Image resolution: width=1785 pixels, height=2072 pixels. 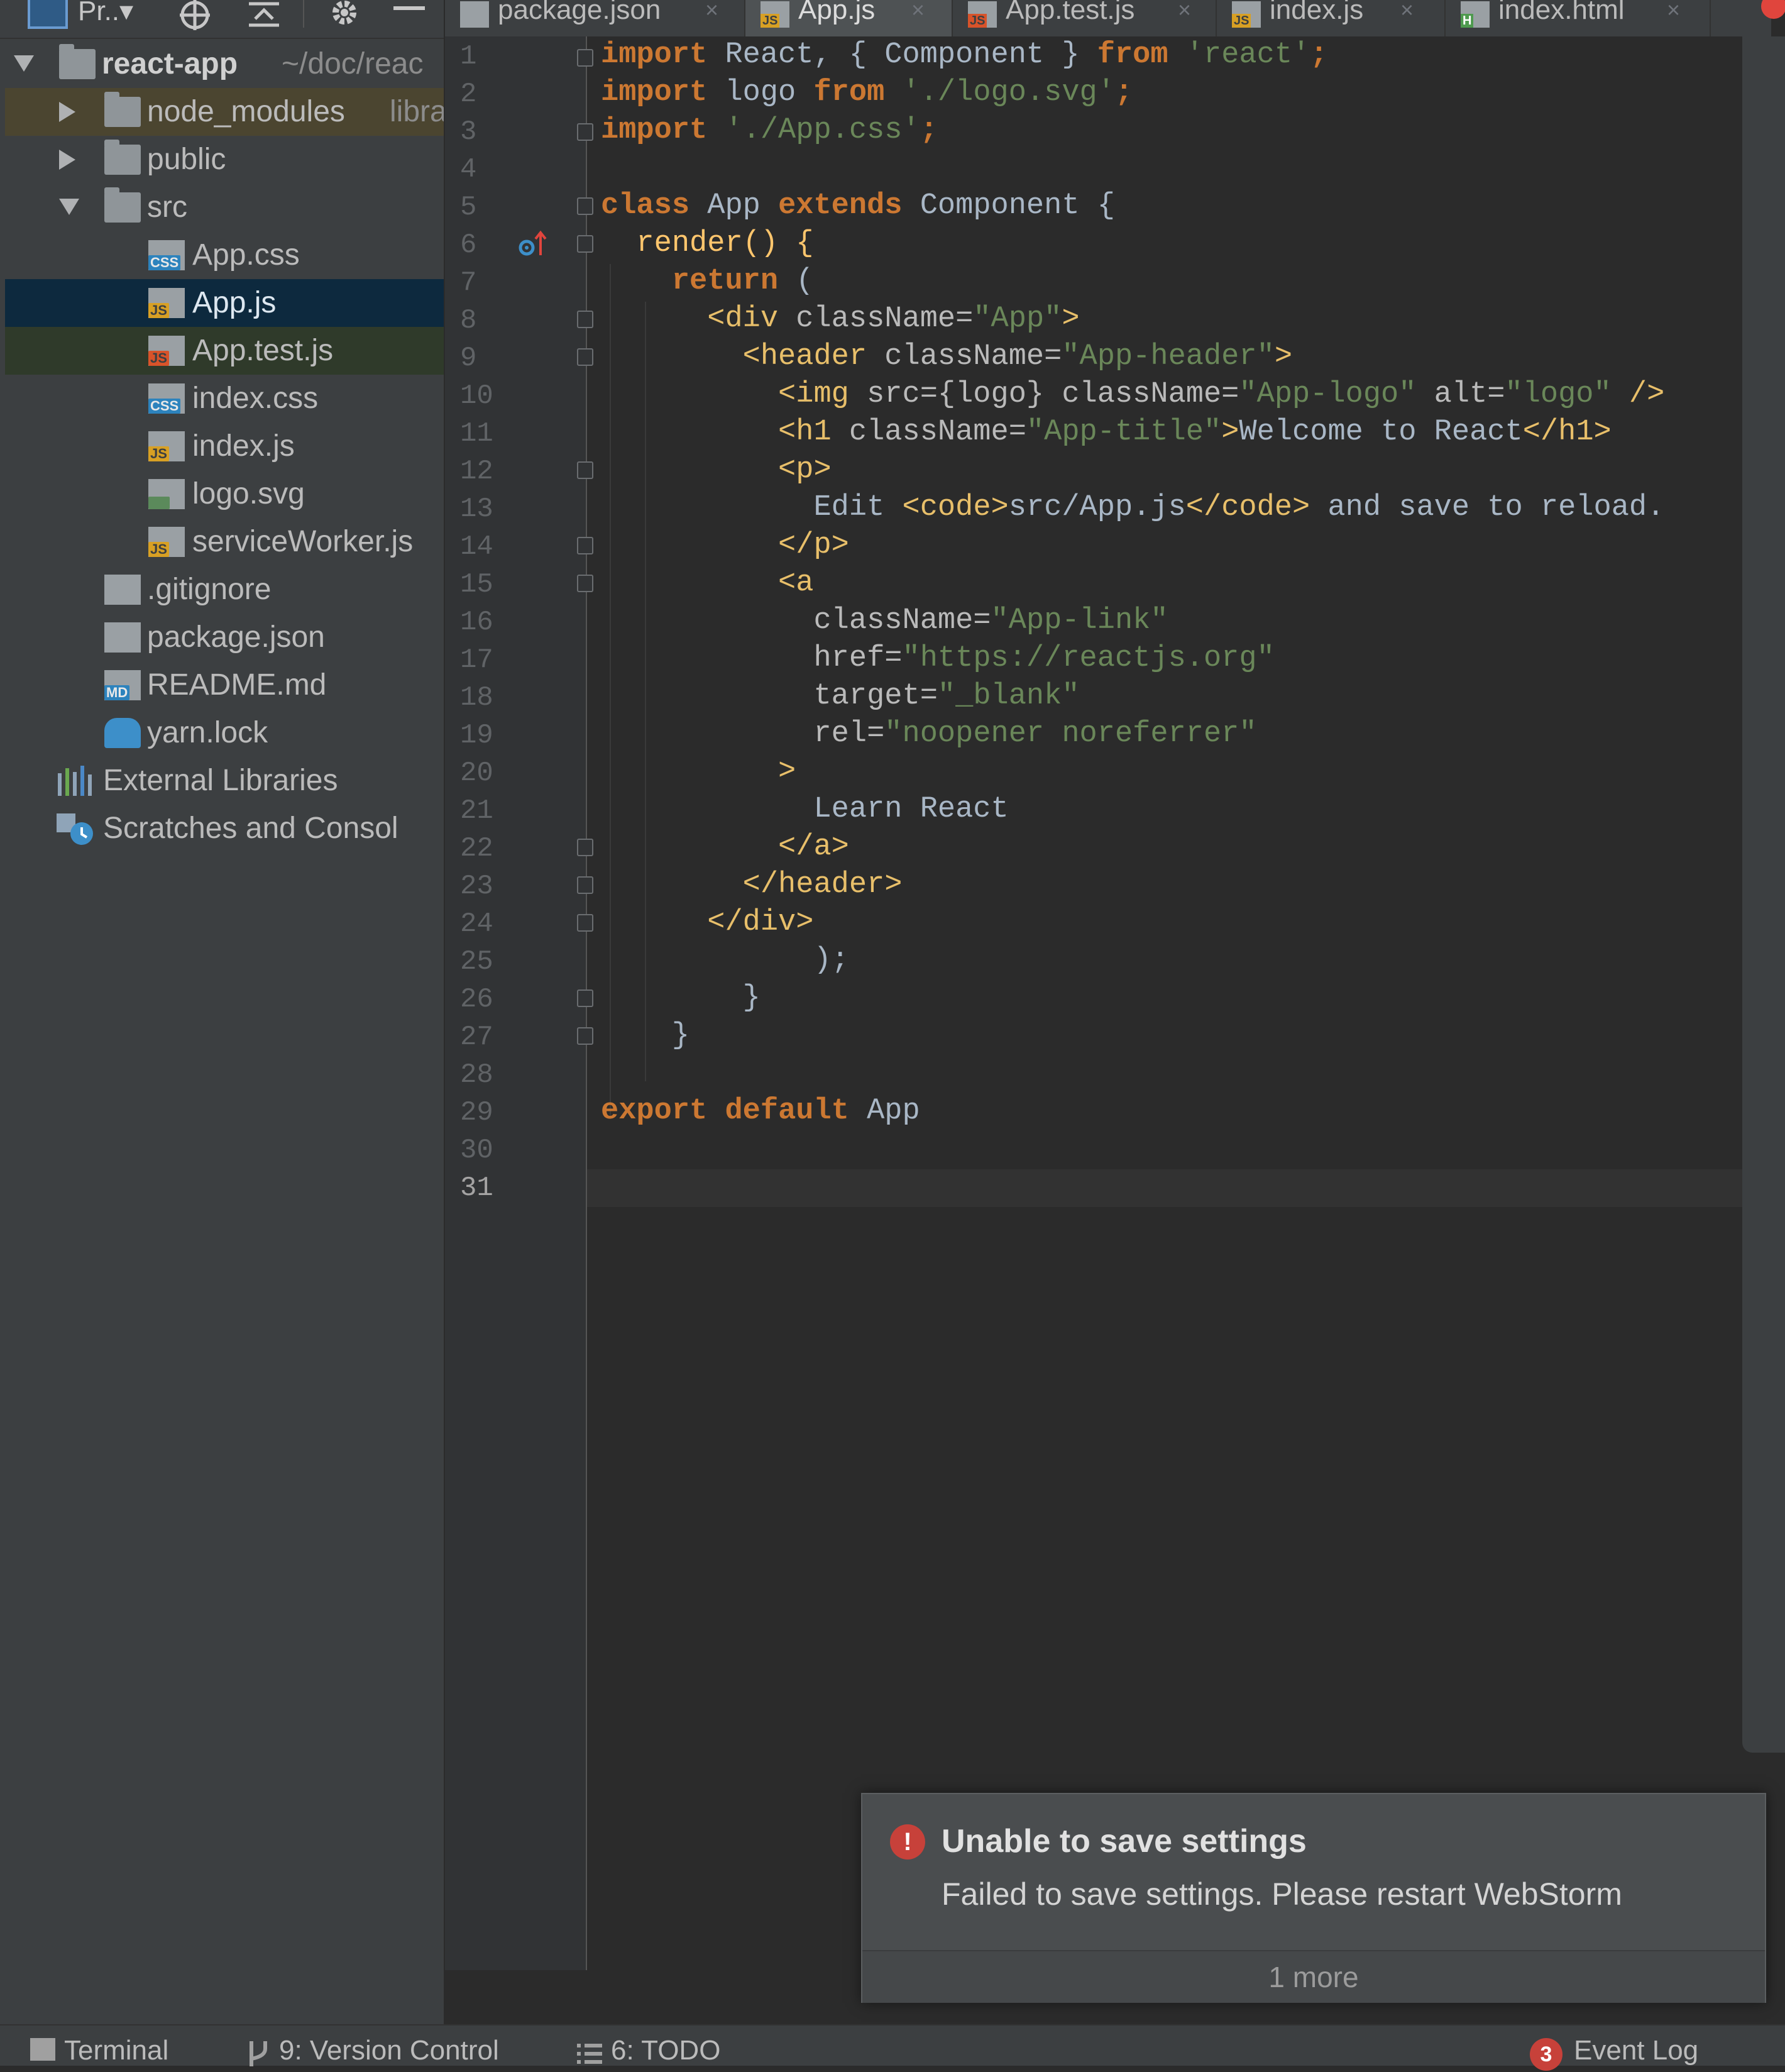 I want to click on tree-item-label: index.css, so click(x=255, y=398).